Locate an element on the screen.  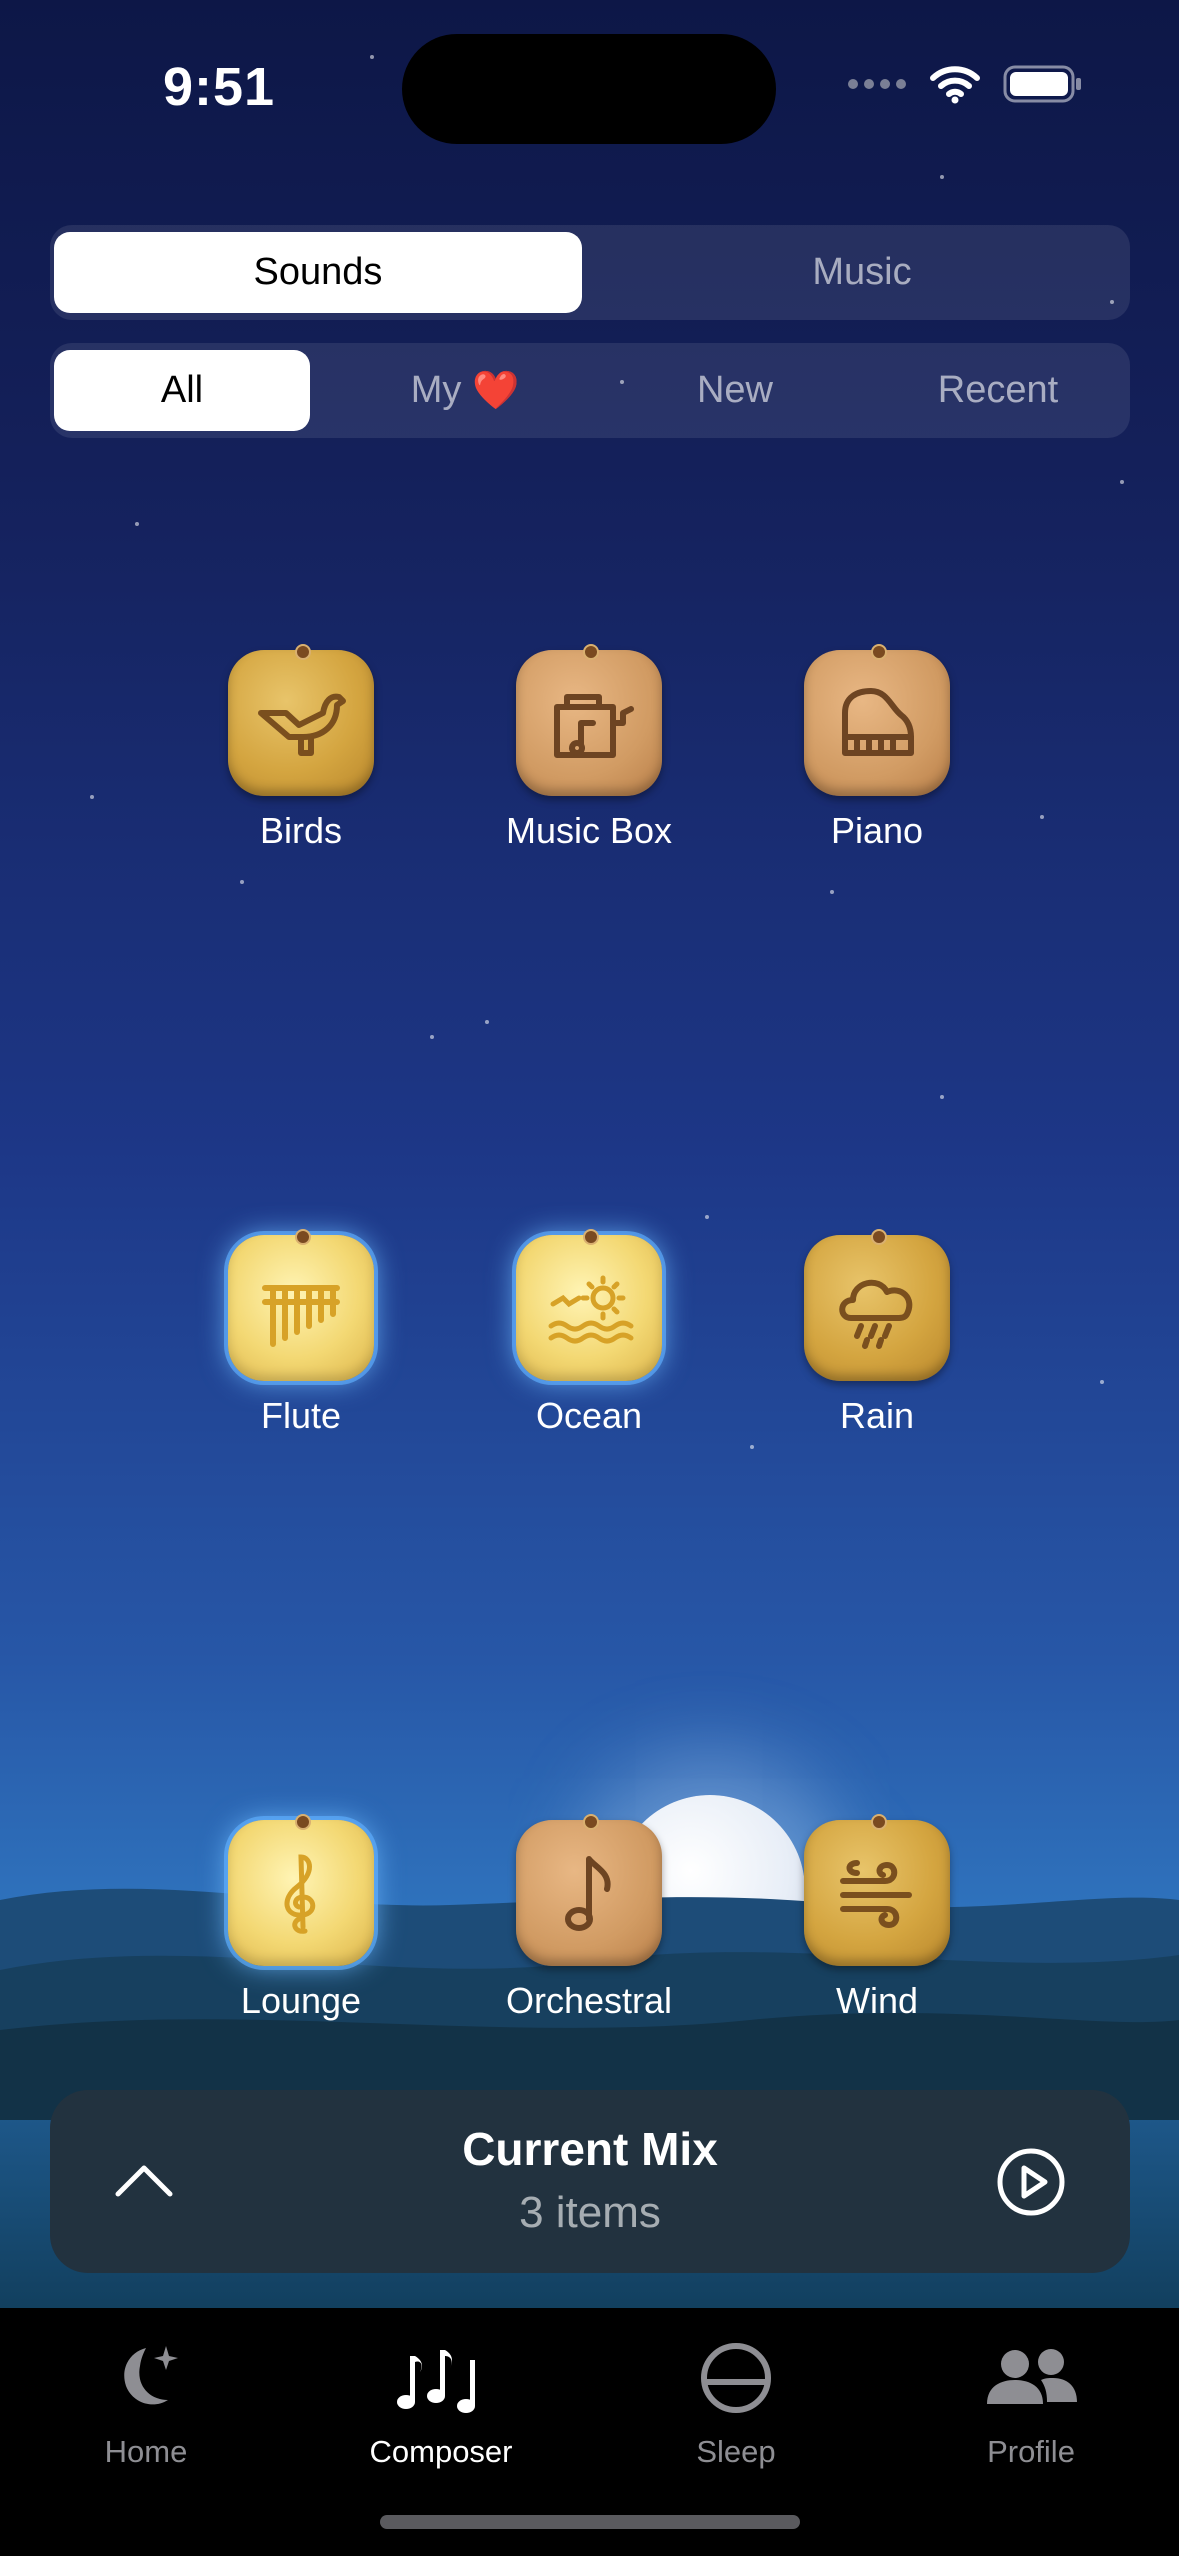
wifi-icon is located at coordinates (955, 85).